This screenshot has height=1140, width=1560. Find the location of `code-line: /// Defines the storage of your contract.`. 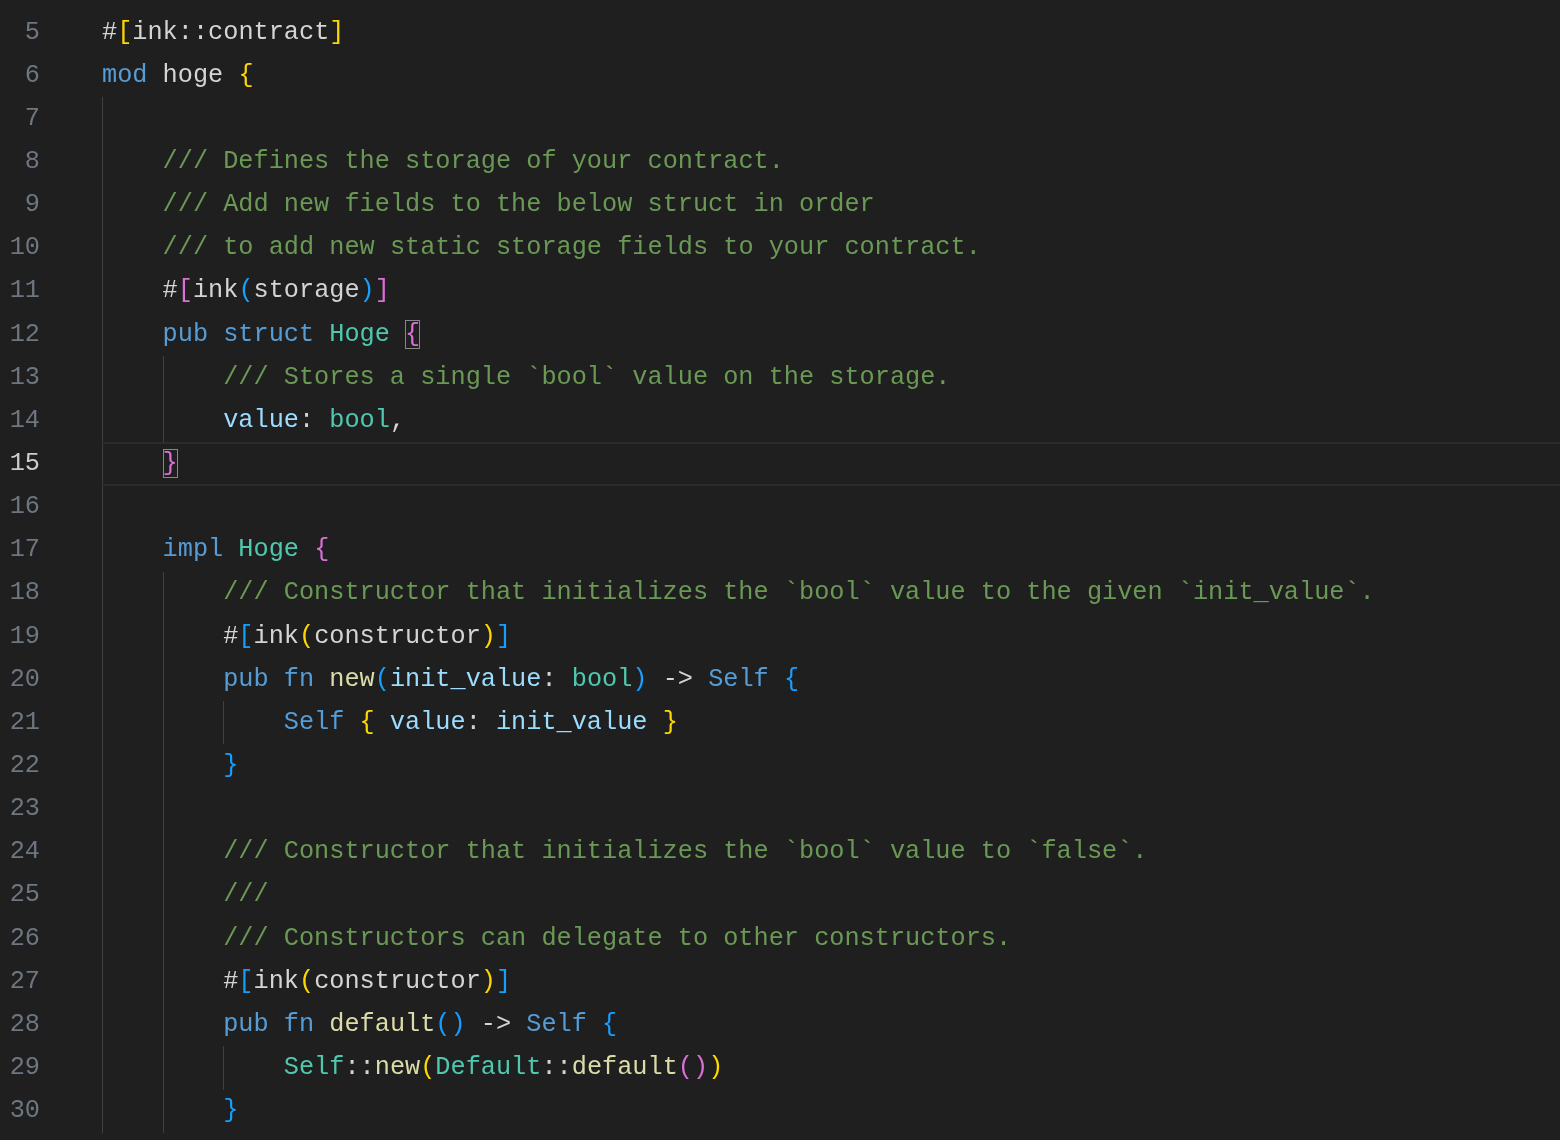

code-line: /// Defines the storage of your contract. is located at coordinates (473, 162).